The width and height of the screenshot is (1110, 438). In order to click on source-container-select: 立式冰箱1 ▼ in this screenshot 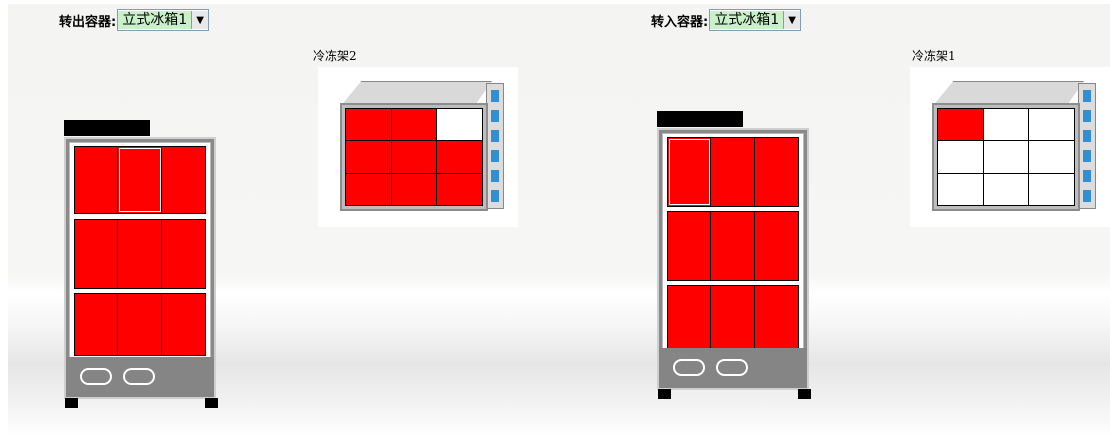, I will do `click(163, 20)`.